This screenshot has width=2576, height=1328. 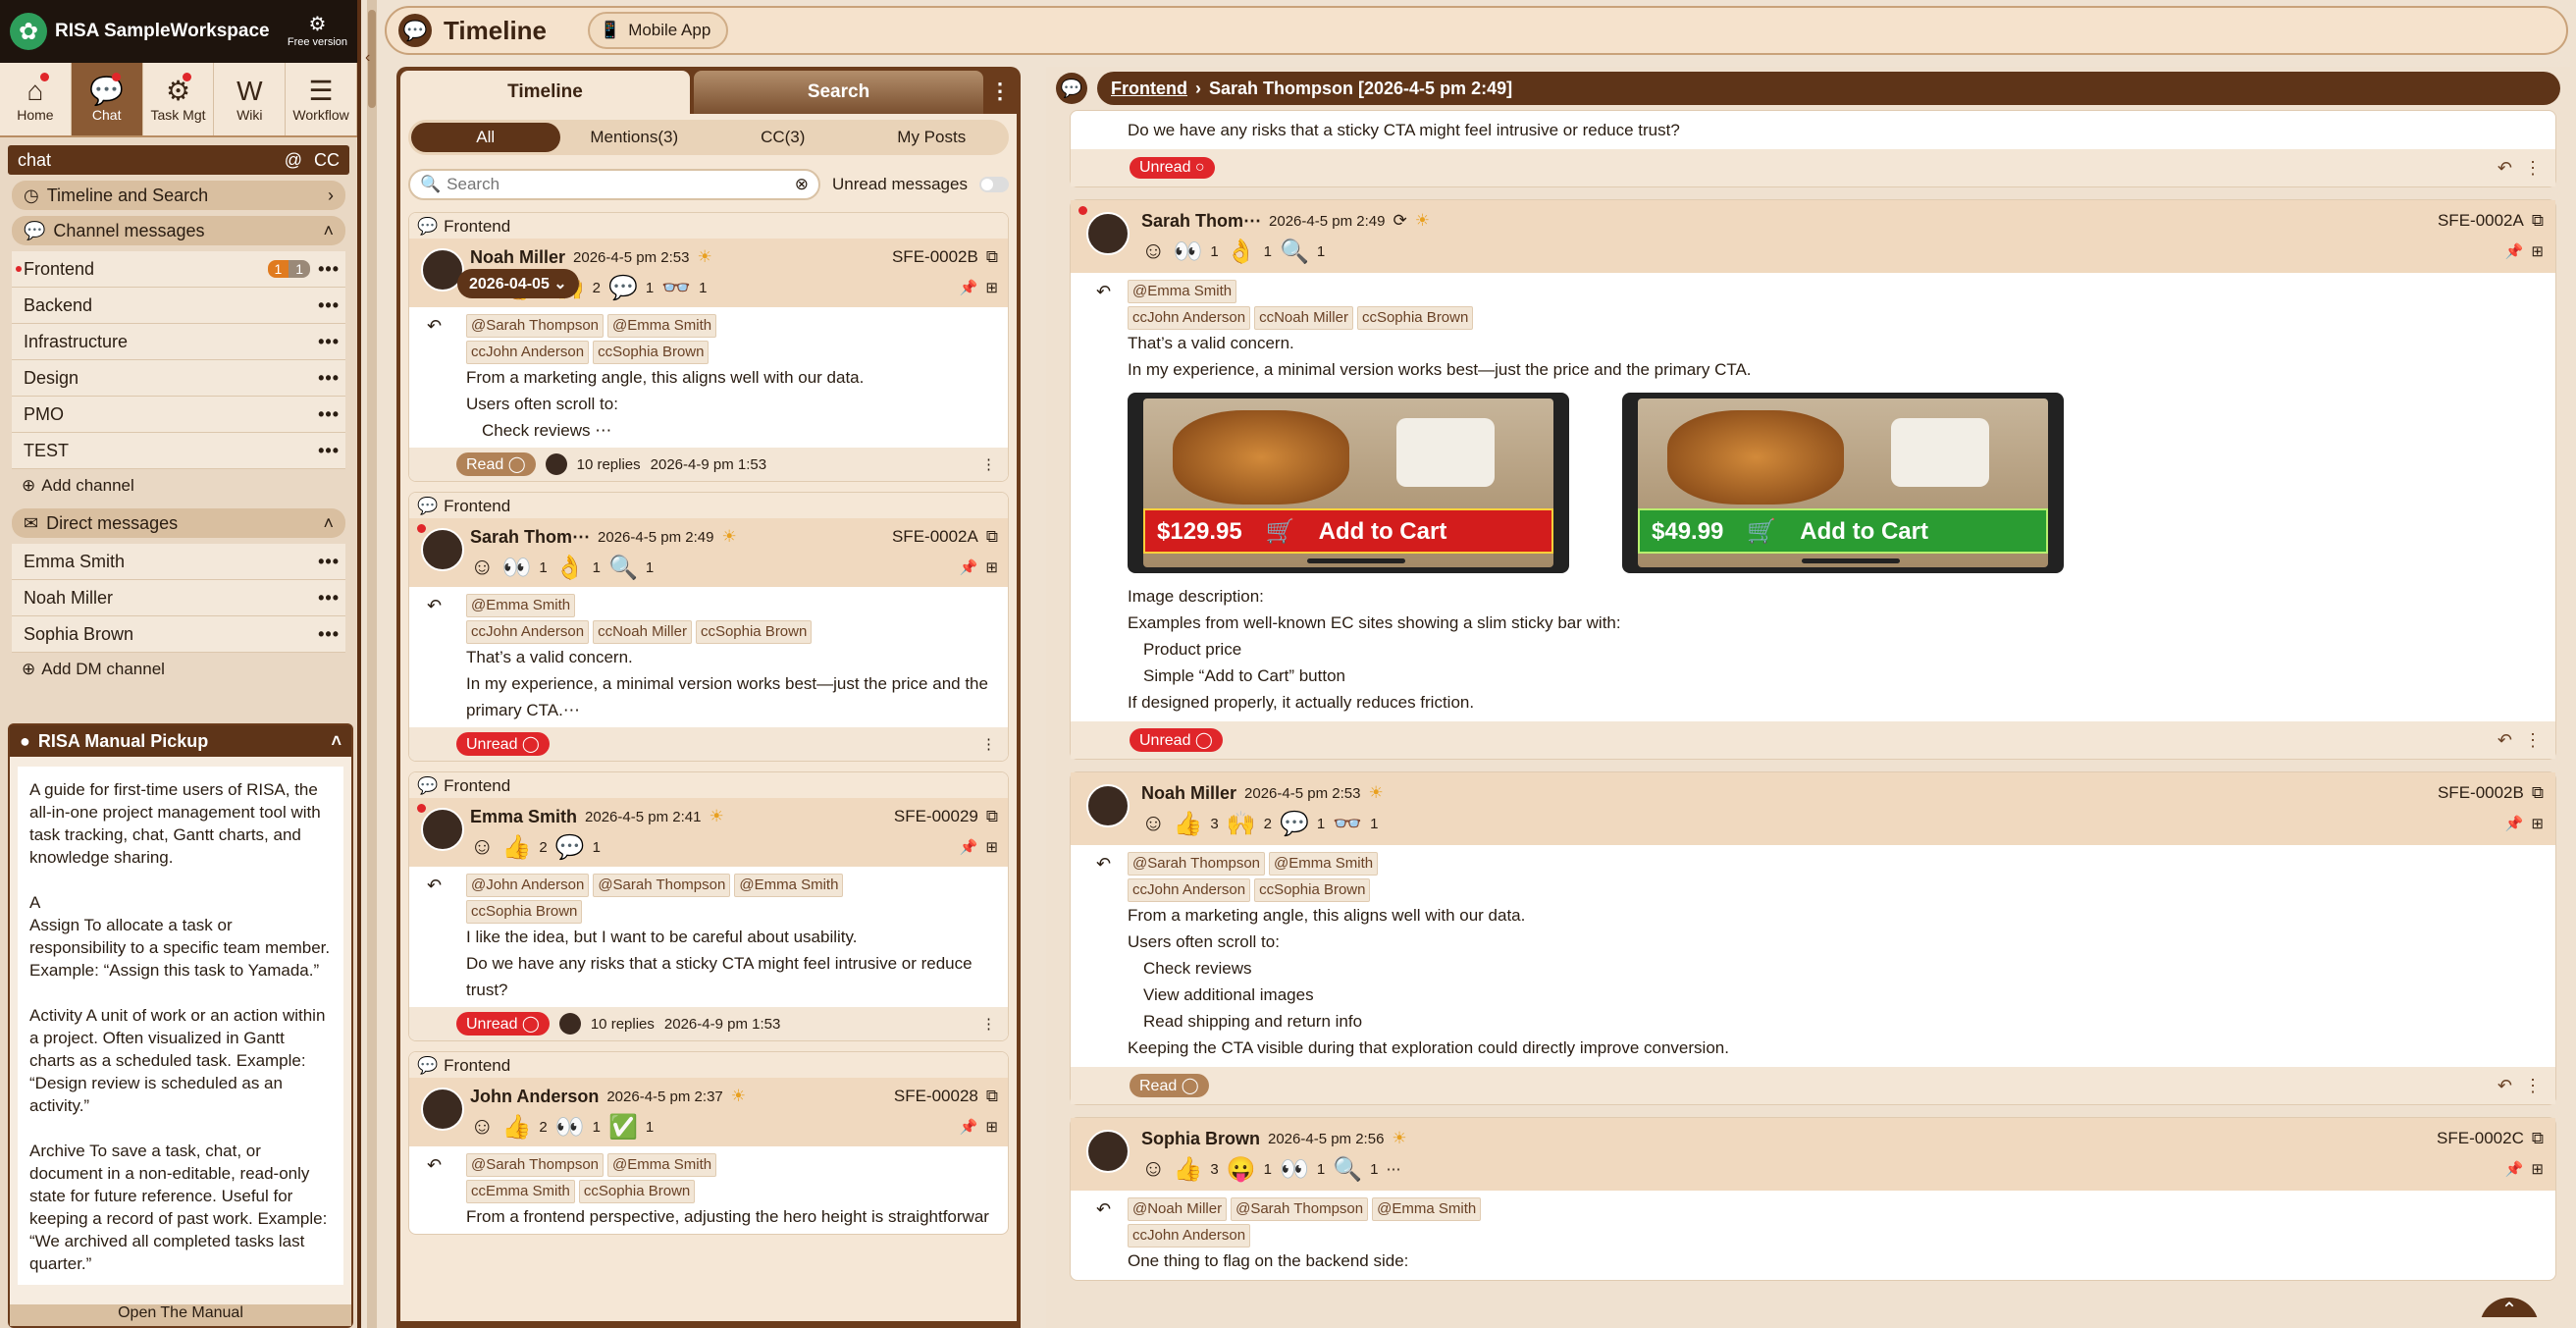 I want to click on filter-all: All, so click(x=485, y=137).